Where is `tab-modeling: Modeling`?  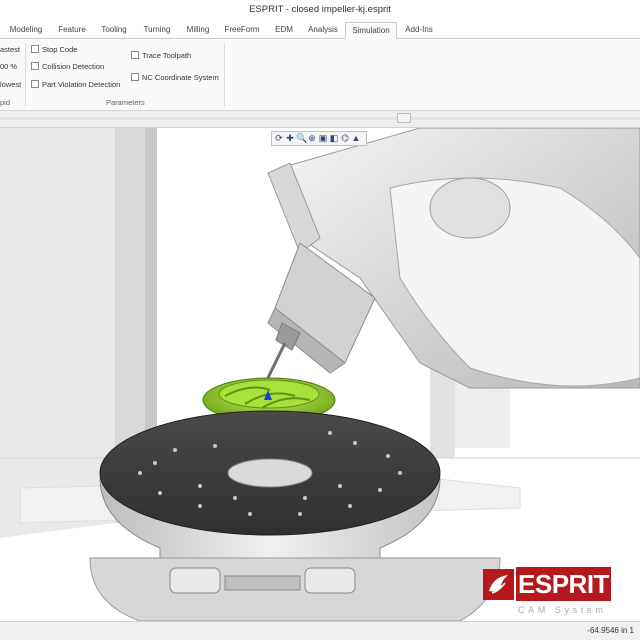
tab-modeling: Modeling is located at coordinates (26, 30).